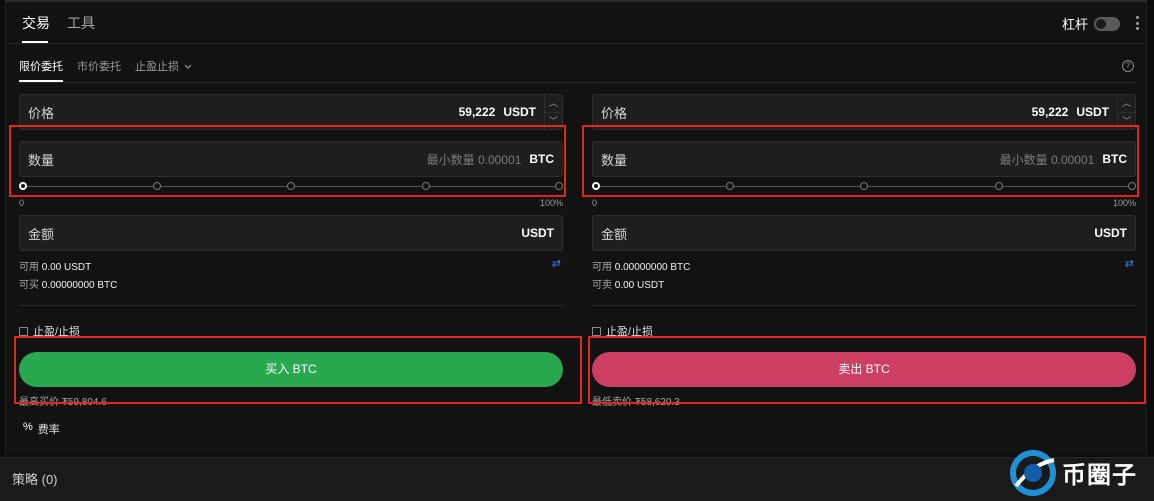  I want to click on buy-tpsl-checkbox: 止盈/止损, so click(49, 331).